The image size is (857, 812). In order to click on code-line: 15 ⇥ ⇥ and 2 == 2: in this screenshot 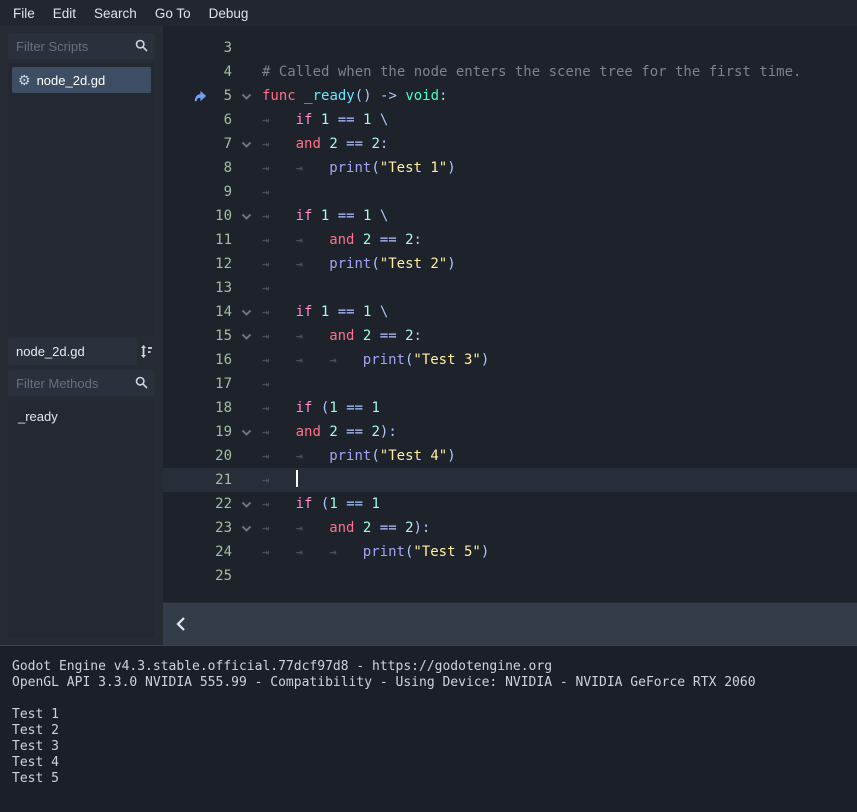, I will do `click(510, 336)`.